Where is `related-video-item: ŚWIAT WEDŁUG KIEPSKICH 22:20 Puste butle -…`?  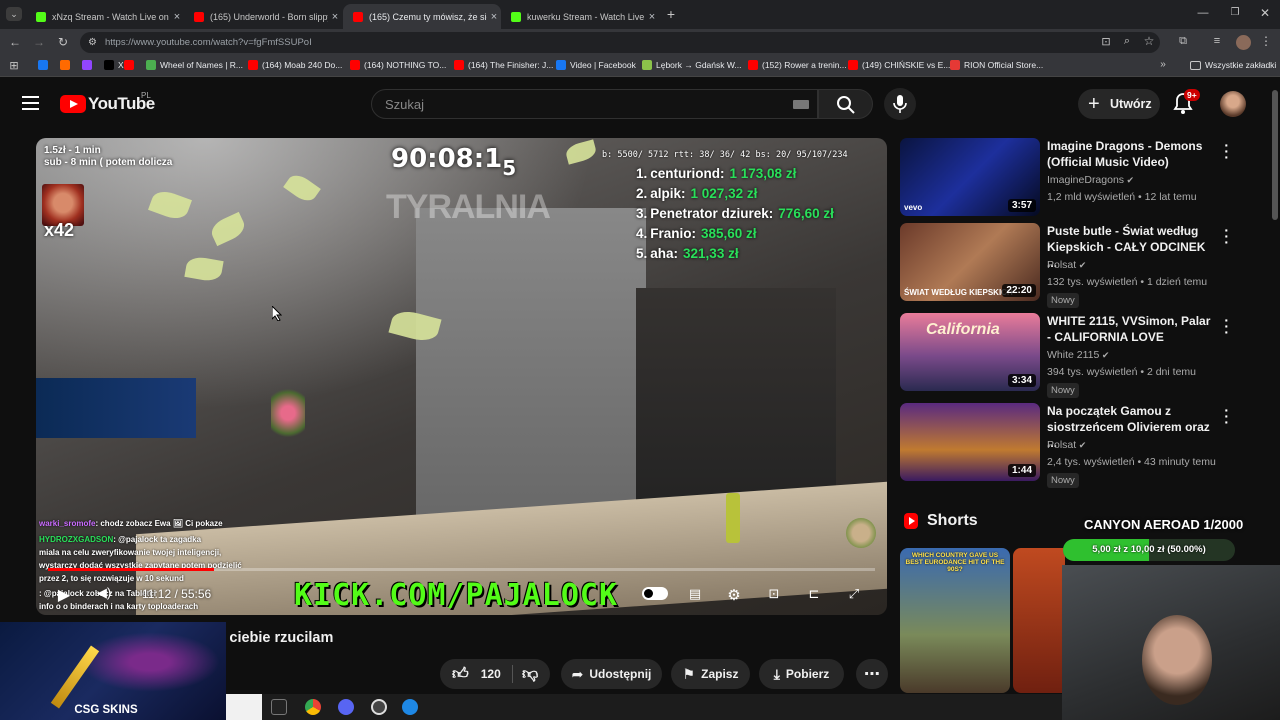 related-video-item: ŚWIAT WEDŁUG KIEPSKICH 22:20 Puste butle -… is located at coordinates (1082, 265).